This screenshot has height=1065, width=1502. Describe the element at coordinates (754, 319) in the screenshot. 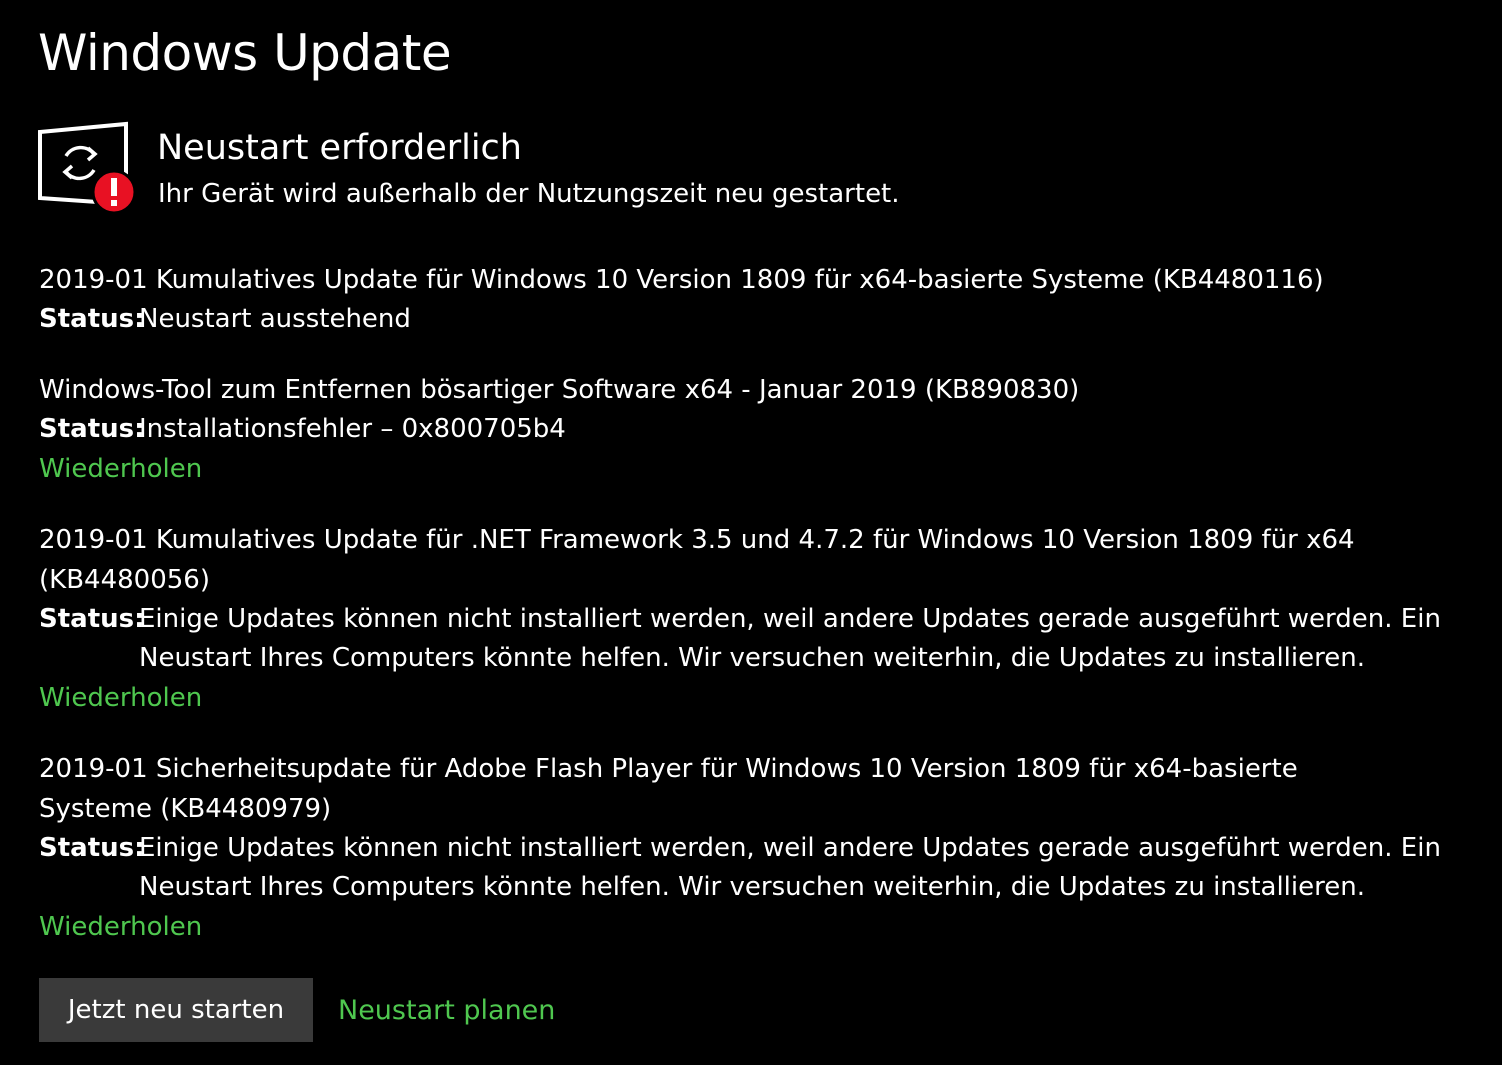

I see `update-status-row: Status: Neustart ausstehend` at that location.